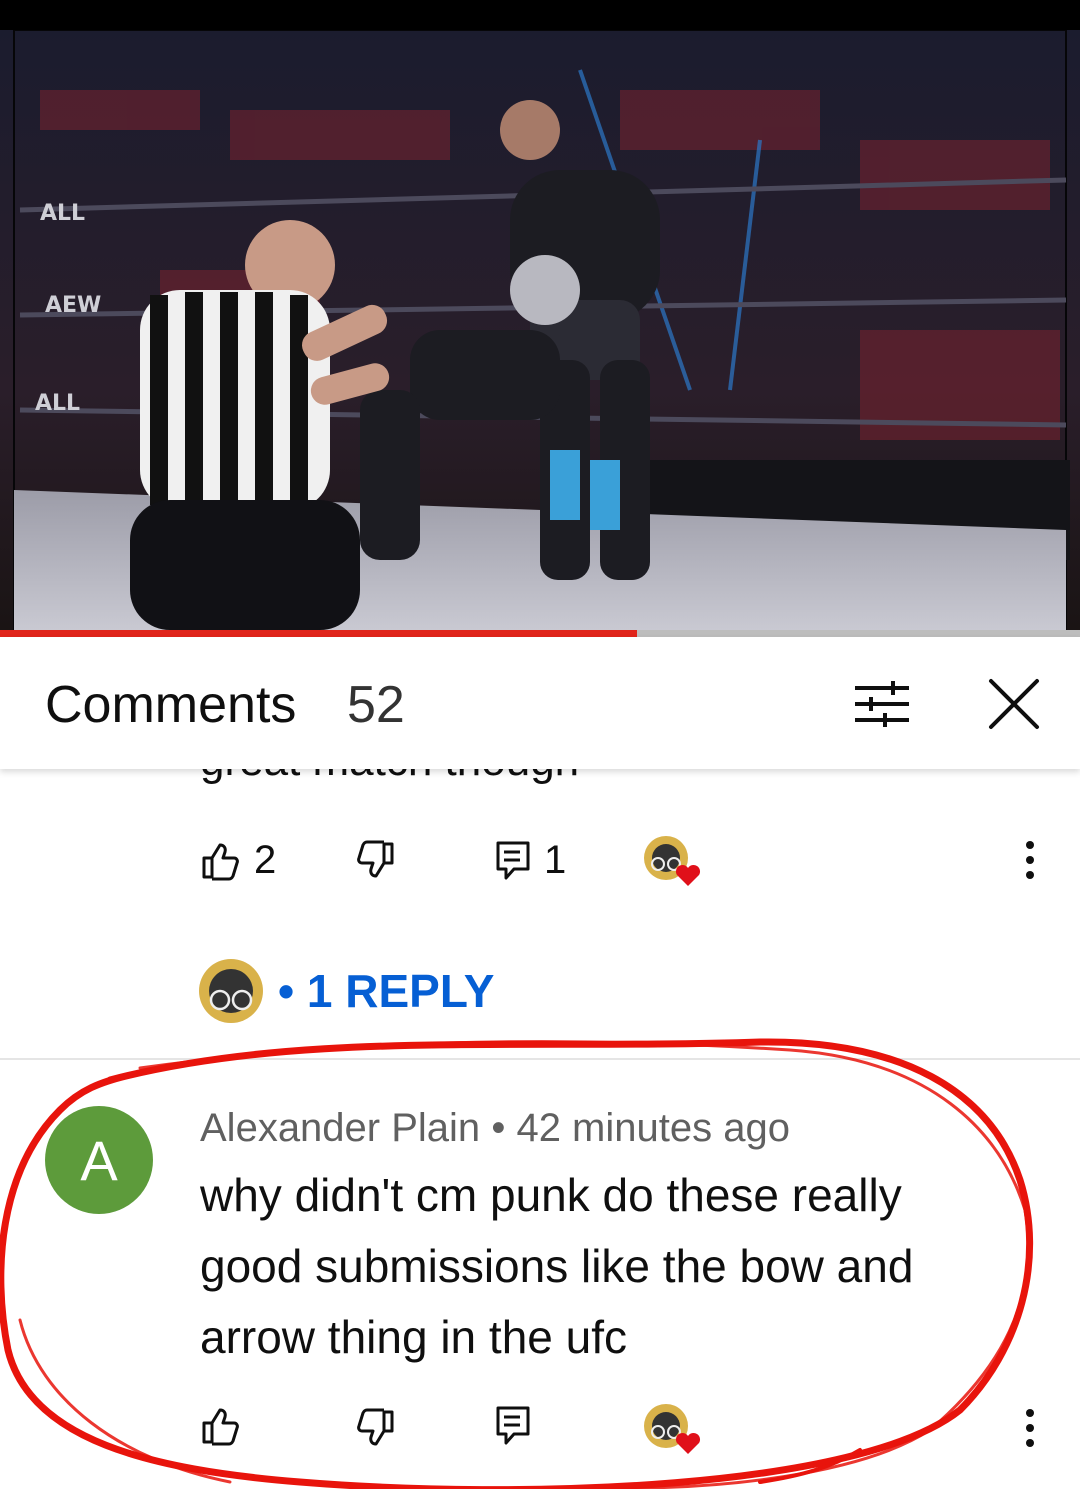  Describe the element at coordinates (540, 1428) in the screenshot. I see `comment-actions` at that location.